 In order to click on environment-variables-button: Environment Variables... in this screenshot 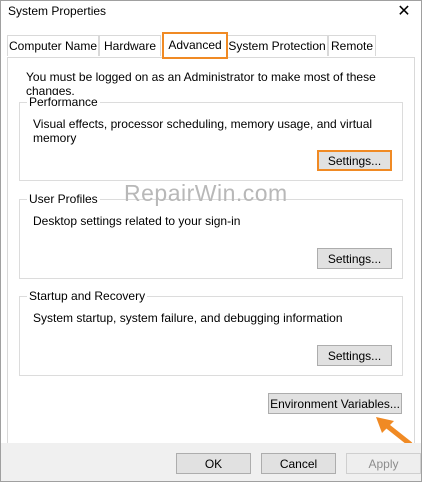, I will do `click(335, 403)`.